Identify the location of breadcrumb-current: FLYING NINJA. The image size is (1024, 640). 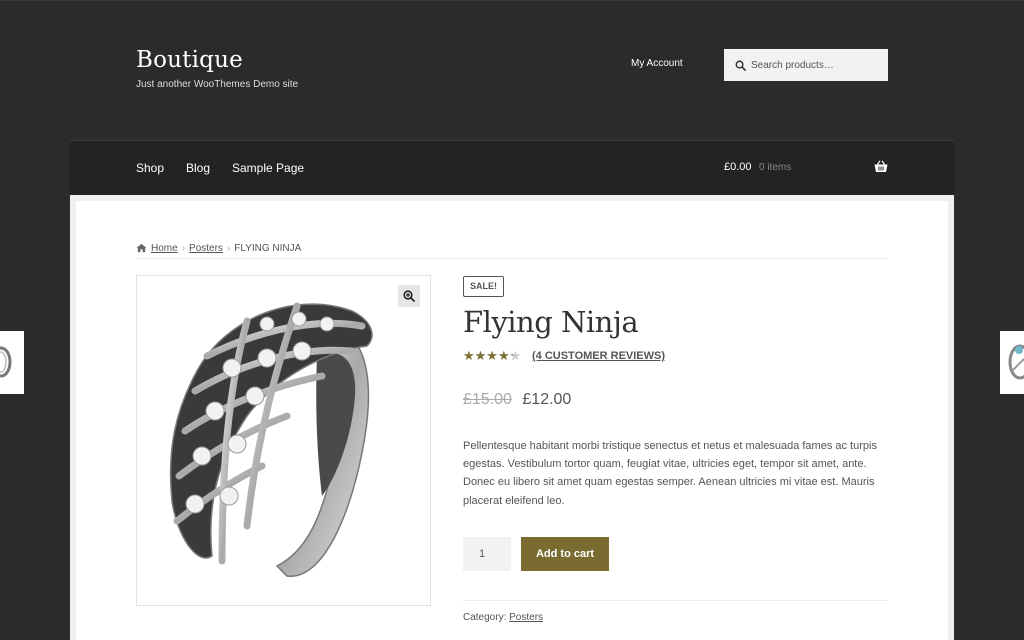
(268, 248).